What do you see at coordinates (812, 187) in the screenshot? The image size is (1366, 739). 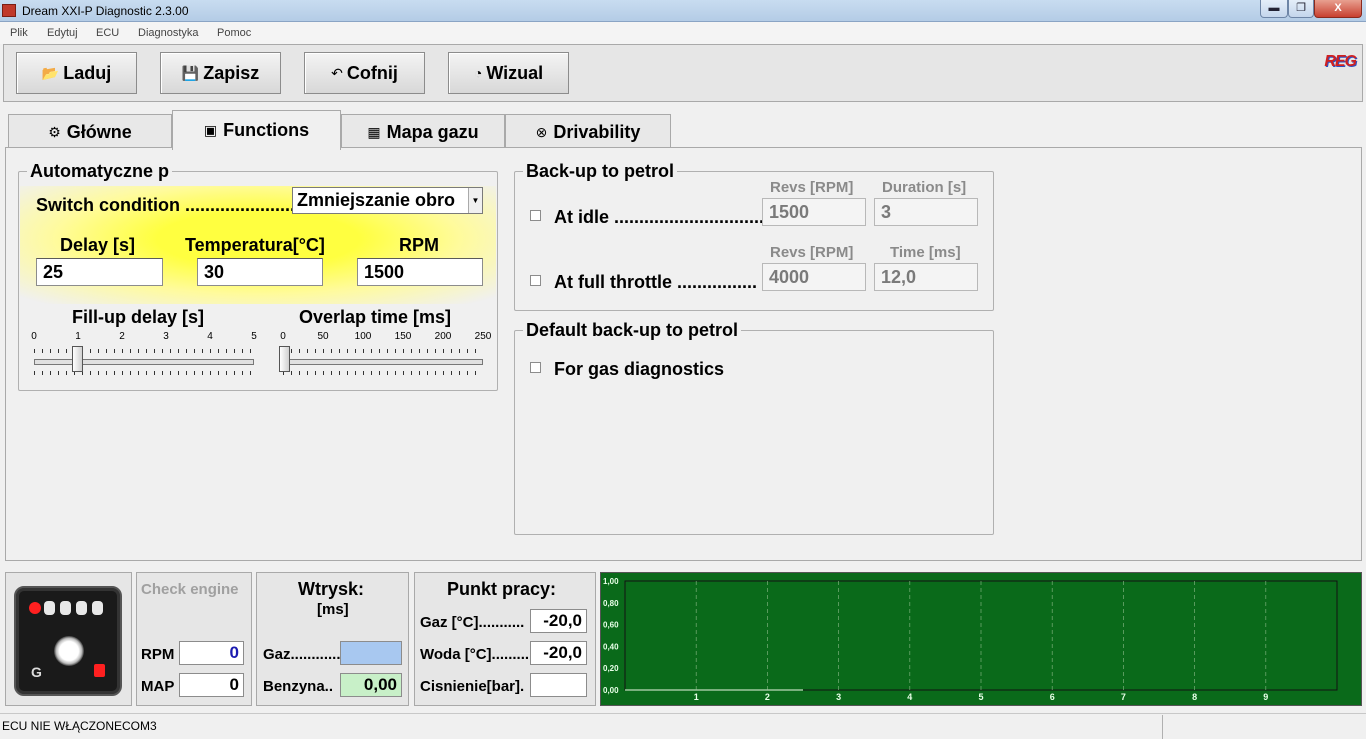 I see `idle-revs-header: Revs [RPM]` at bounding box center [812, 187].